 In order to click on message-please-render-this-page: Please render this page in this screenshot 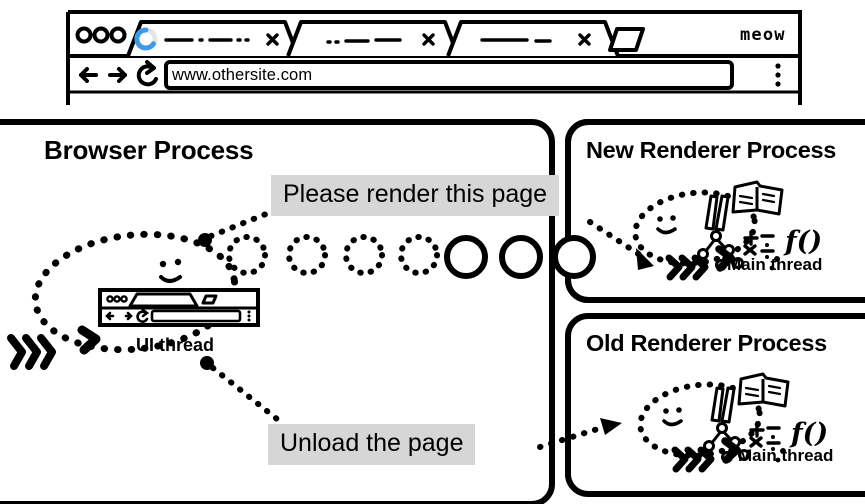, I will do `click(415, 195)`.